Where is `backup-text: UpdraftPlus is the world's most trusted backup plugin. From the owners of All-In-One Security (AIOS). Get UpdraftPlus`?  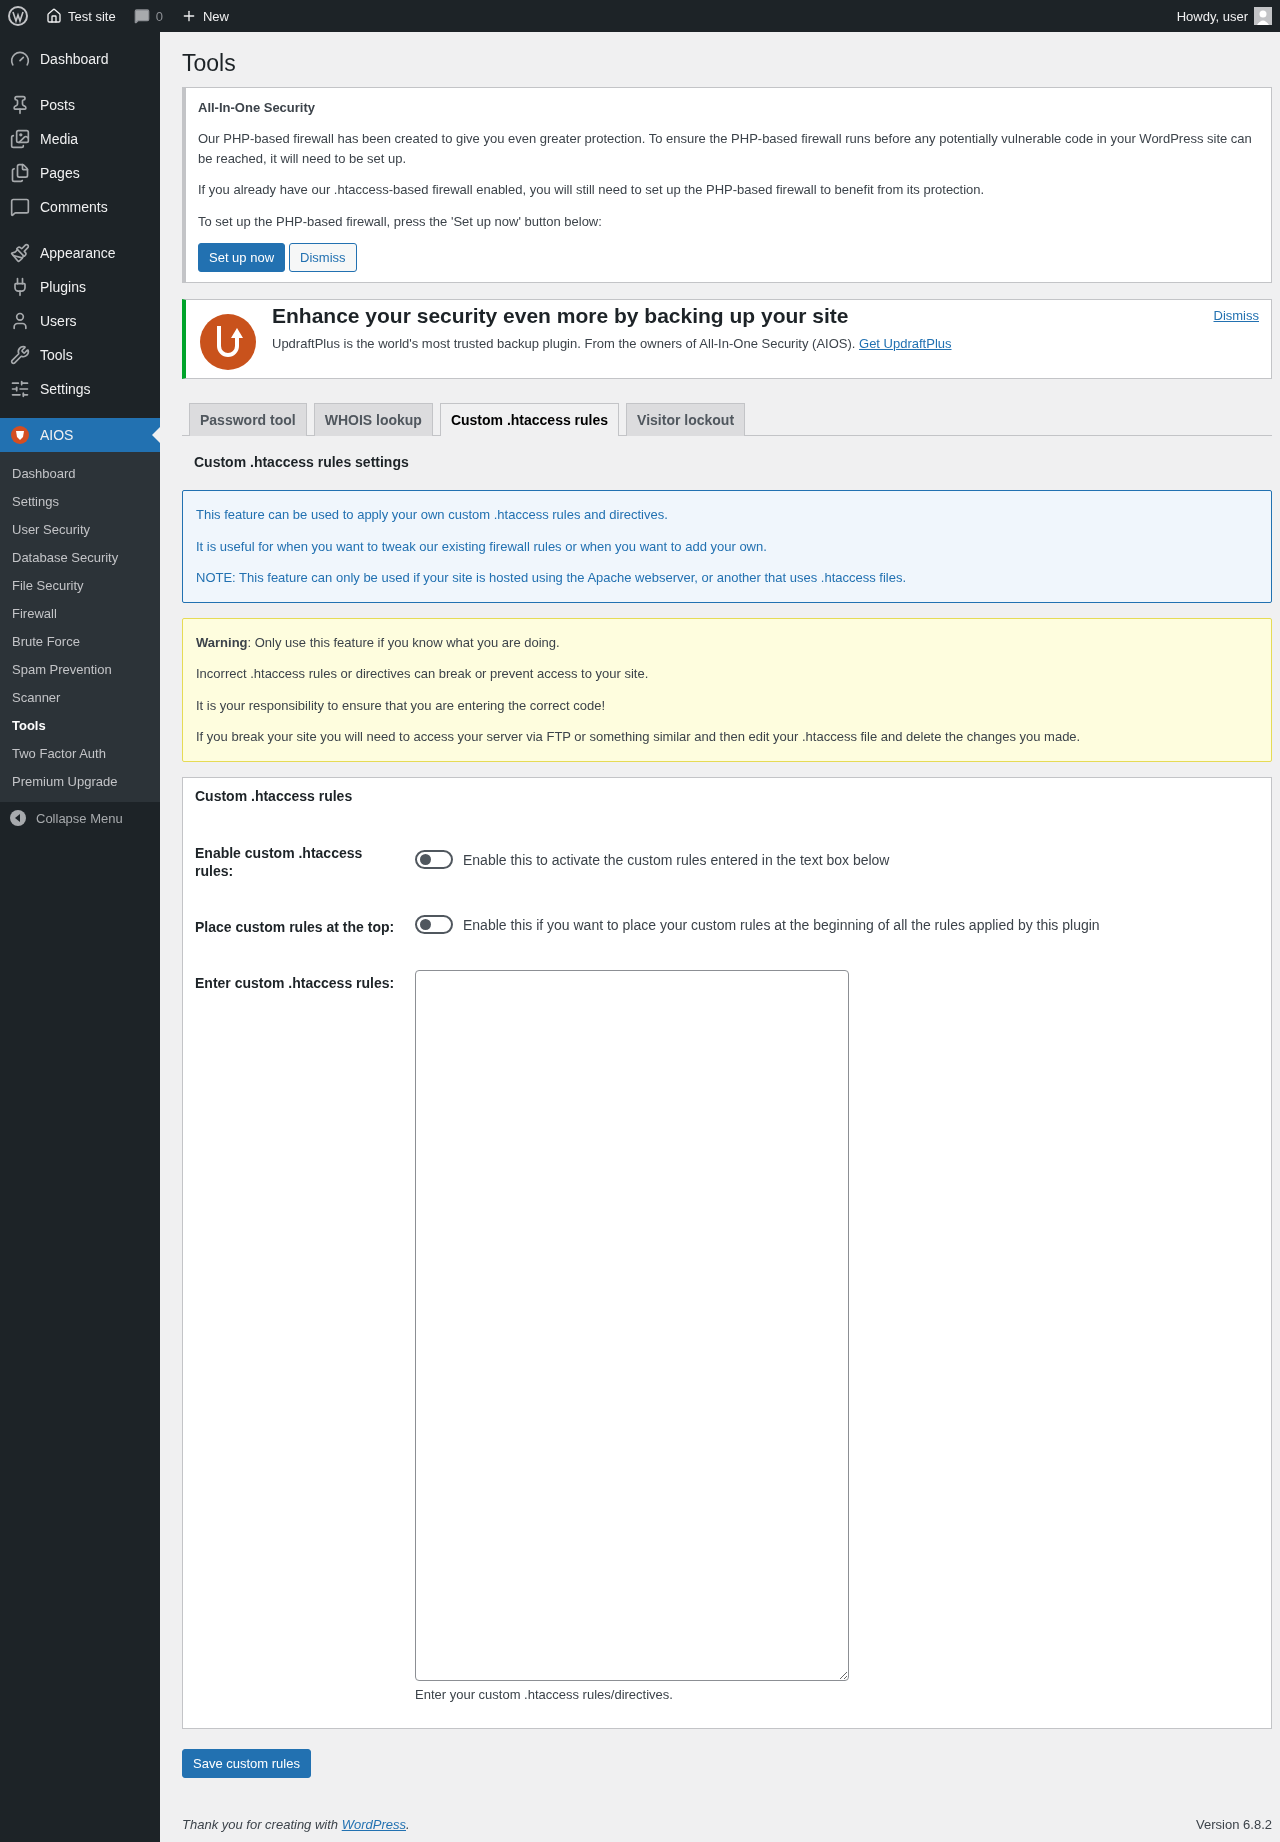 backup-text: UpdraftPlus is the world's most trusted backup plugin. From the owners of All-In-One Security (AIOS). Get UpdraftPlus is located at coordinates (612, 344).